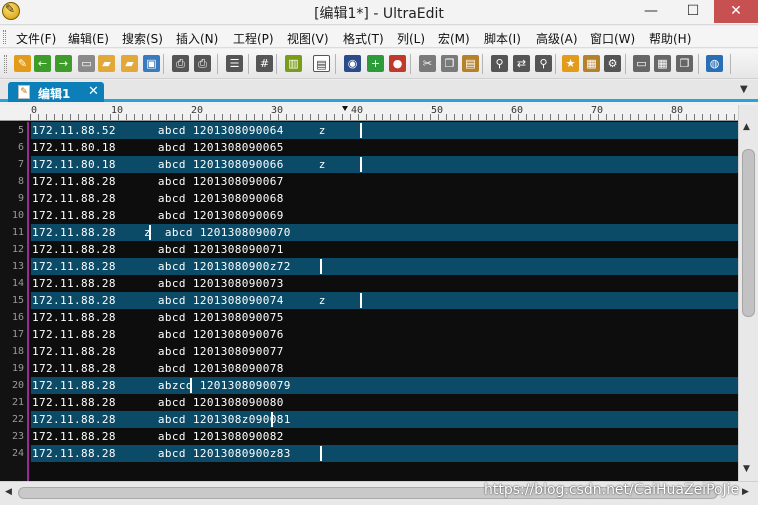  Describe the element at coordinates (684, 63) in the screenshot. I see `cascade-icon: ❐` at that location.